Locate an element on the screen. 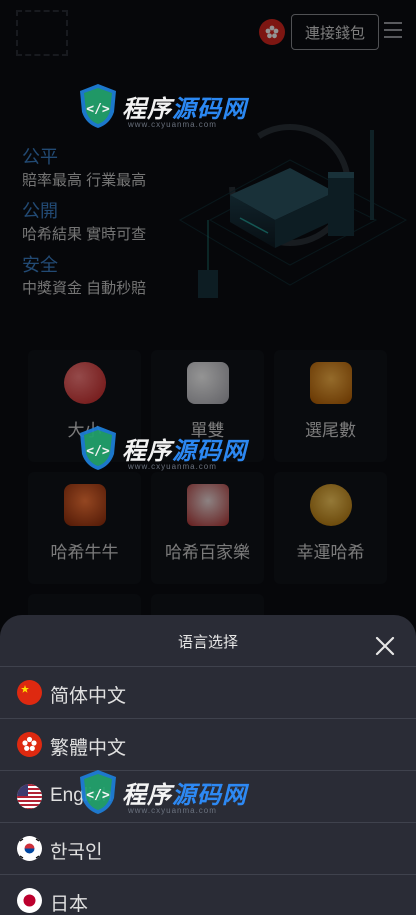  lang-option-ko: 한국인 is located at coordinates (208, 849).